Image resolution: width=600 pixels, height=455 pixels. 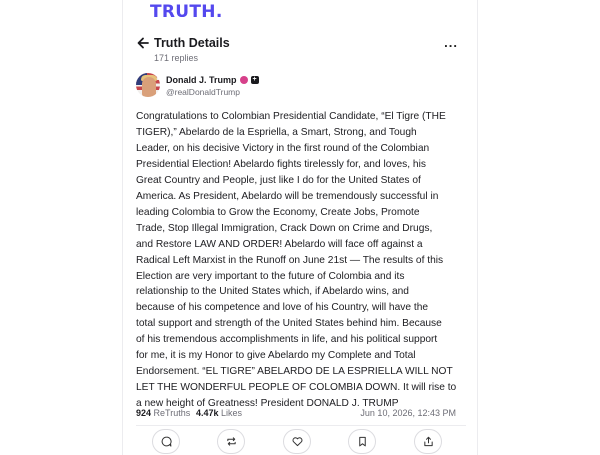 I want to click on plus-badge-icon: +, so click(x=254, y=79).